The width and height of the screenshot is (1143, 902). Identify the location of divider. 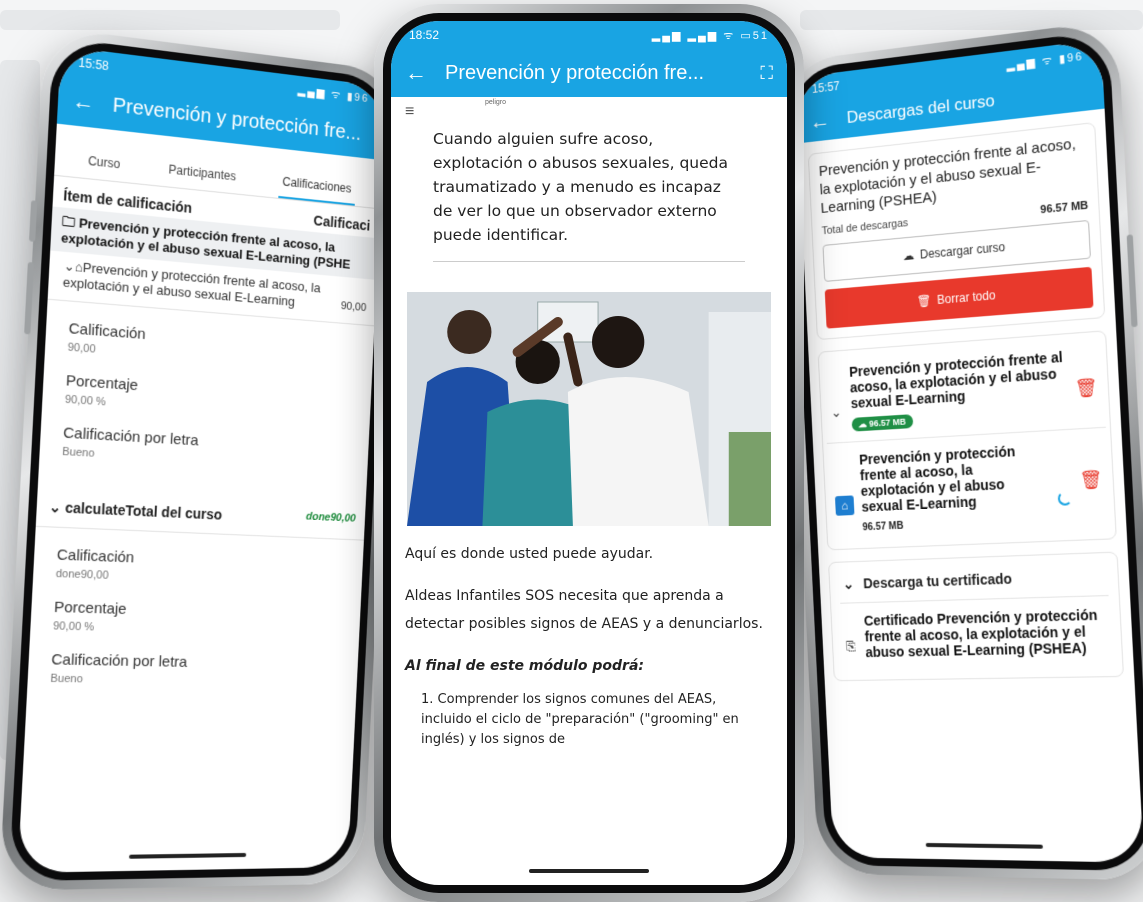
(589, 262).